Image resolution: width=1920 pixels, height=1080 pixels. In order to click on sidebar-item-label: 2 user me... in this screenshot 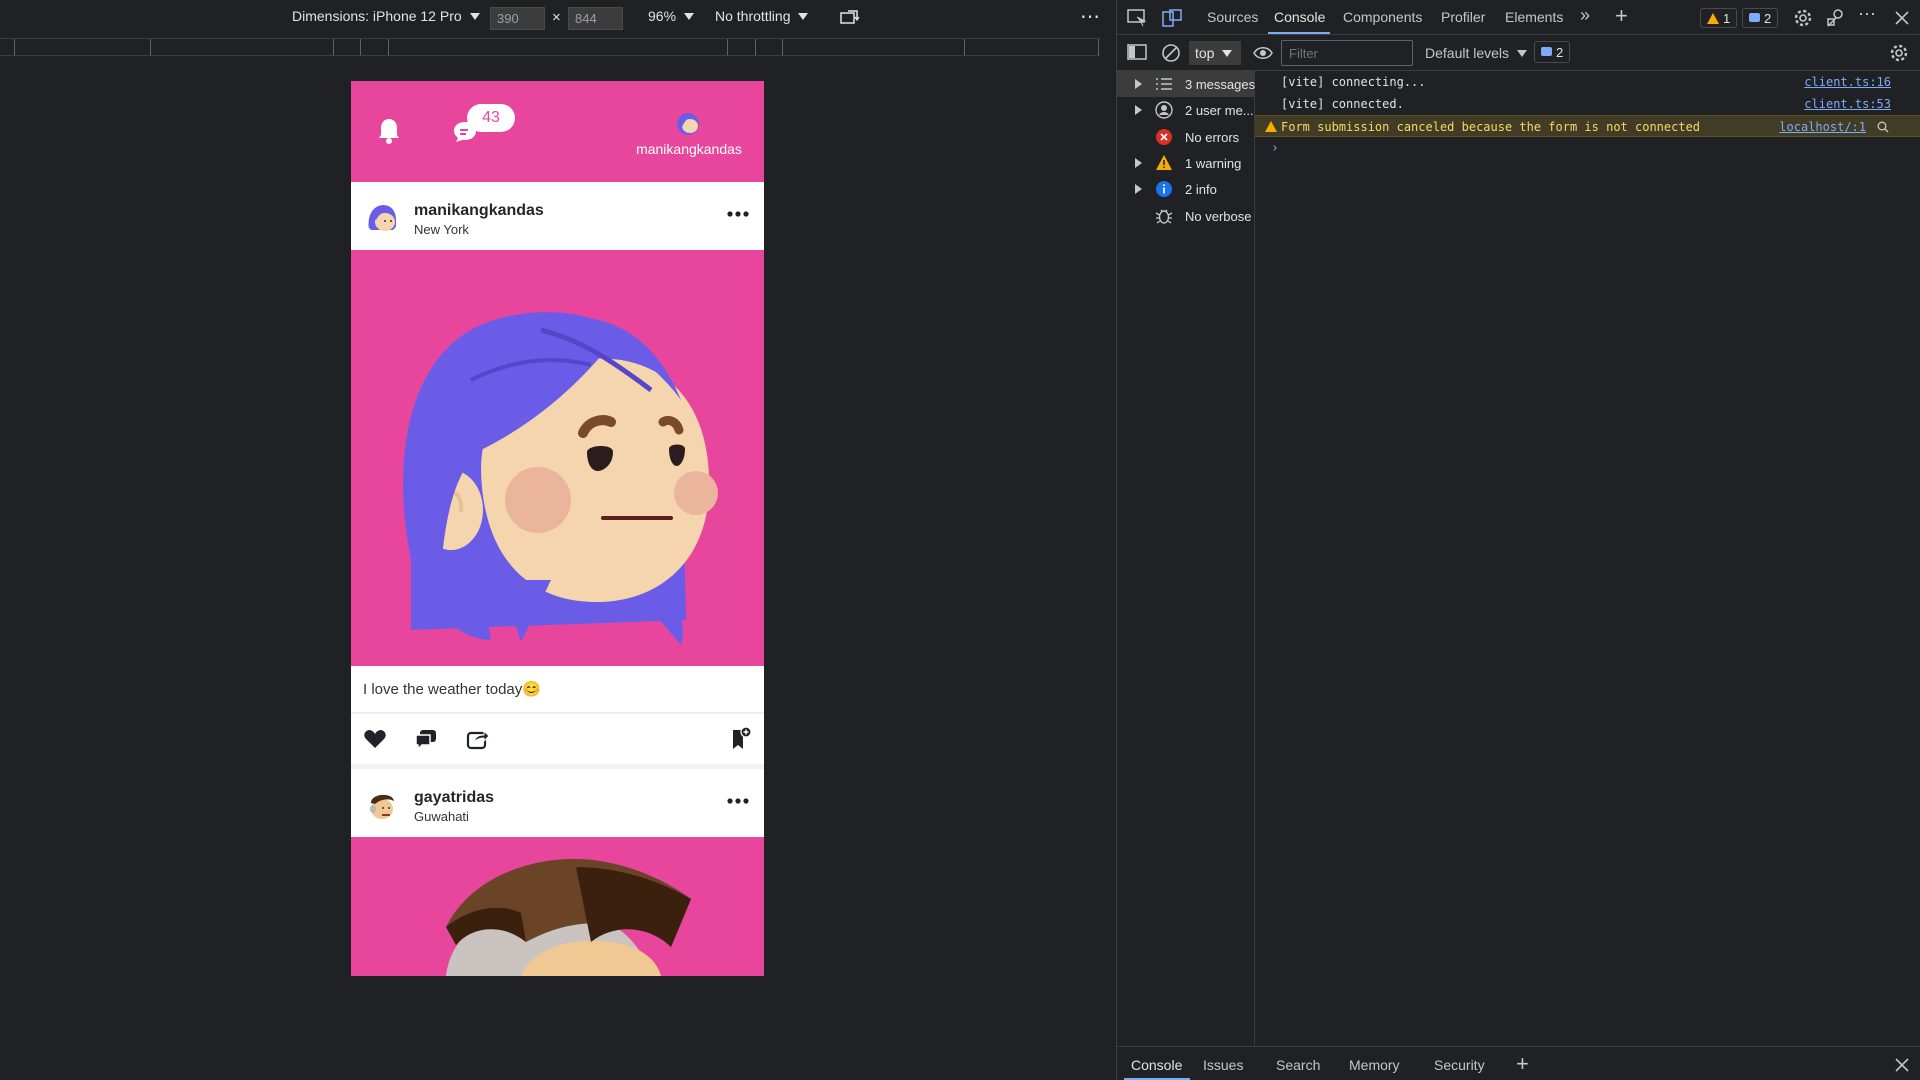, I will do `click(1219, 110)`.